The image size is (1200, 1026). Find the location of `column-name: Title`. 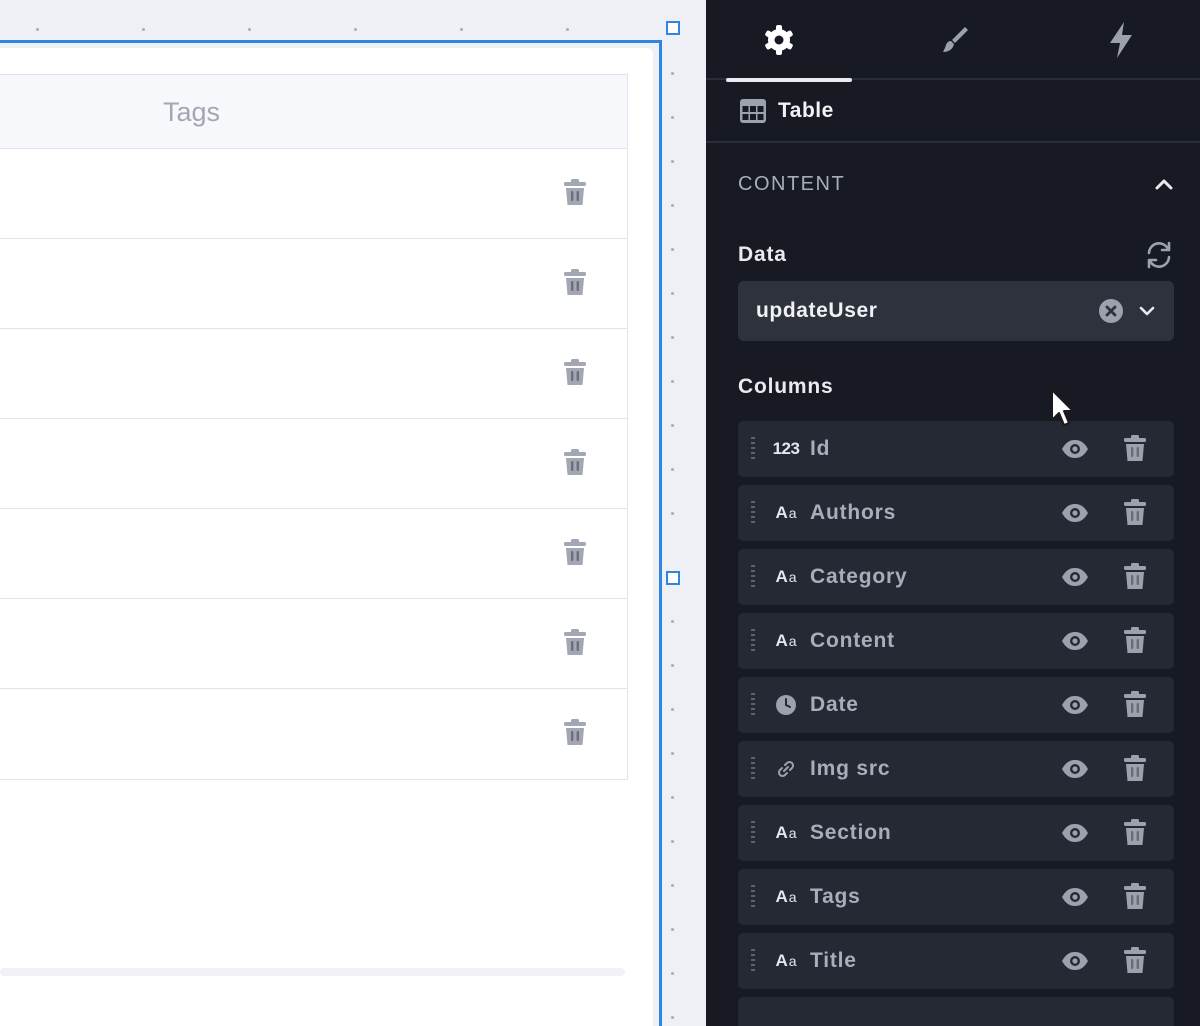

column-name: Title is located at coordinates (833, 960).